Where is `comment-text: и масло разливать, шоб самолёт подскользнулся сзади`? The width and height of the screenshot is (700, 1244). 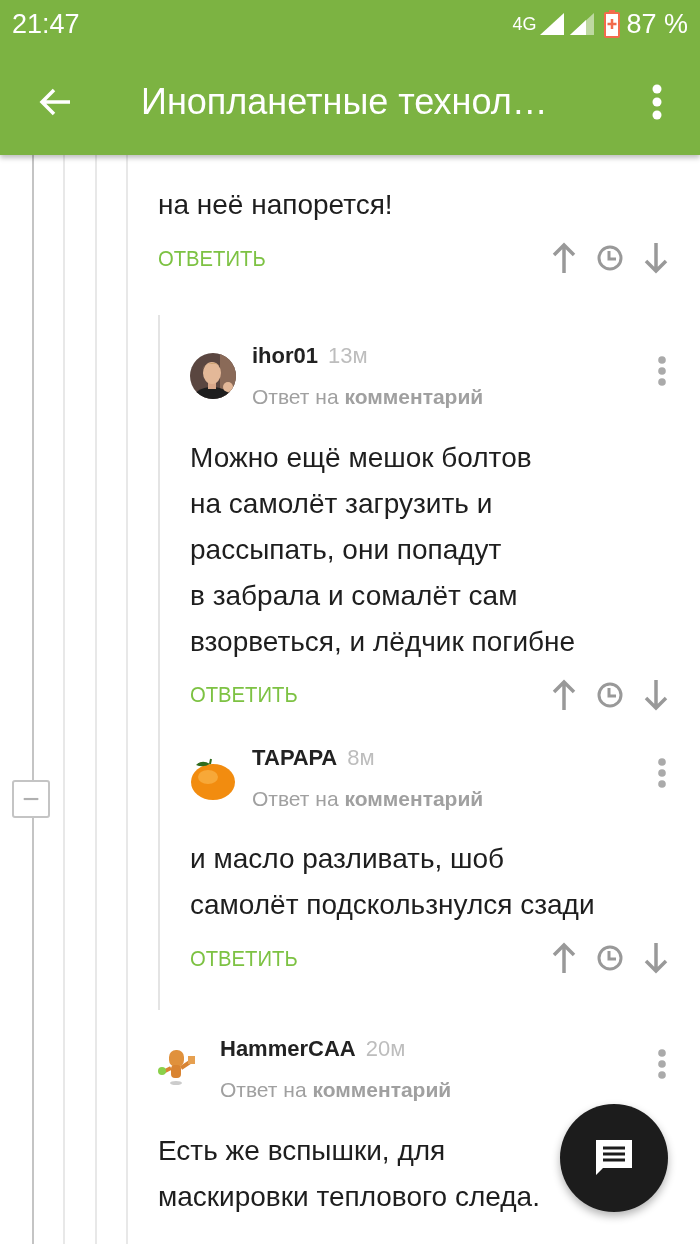
comment-text: и масло разливать, шоб самолёт подскользнулся сзади is located at coordinates (392, 882).